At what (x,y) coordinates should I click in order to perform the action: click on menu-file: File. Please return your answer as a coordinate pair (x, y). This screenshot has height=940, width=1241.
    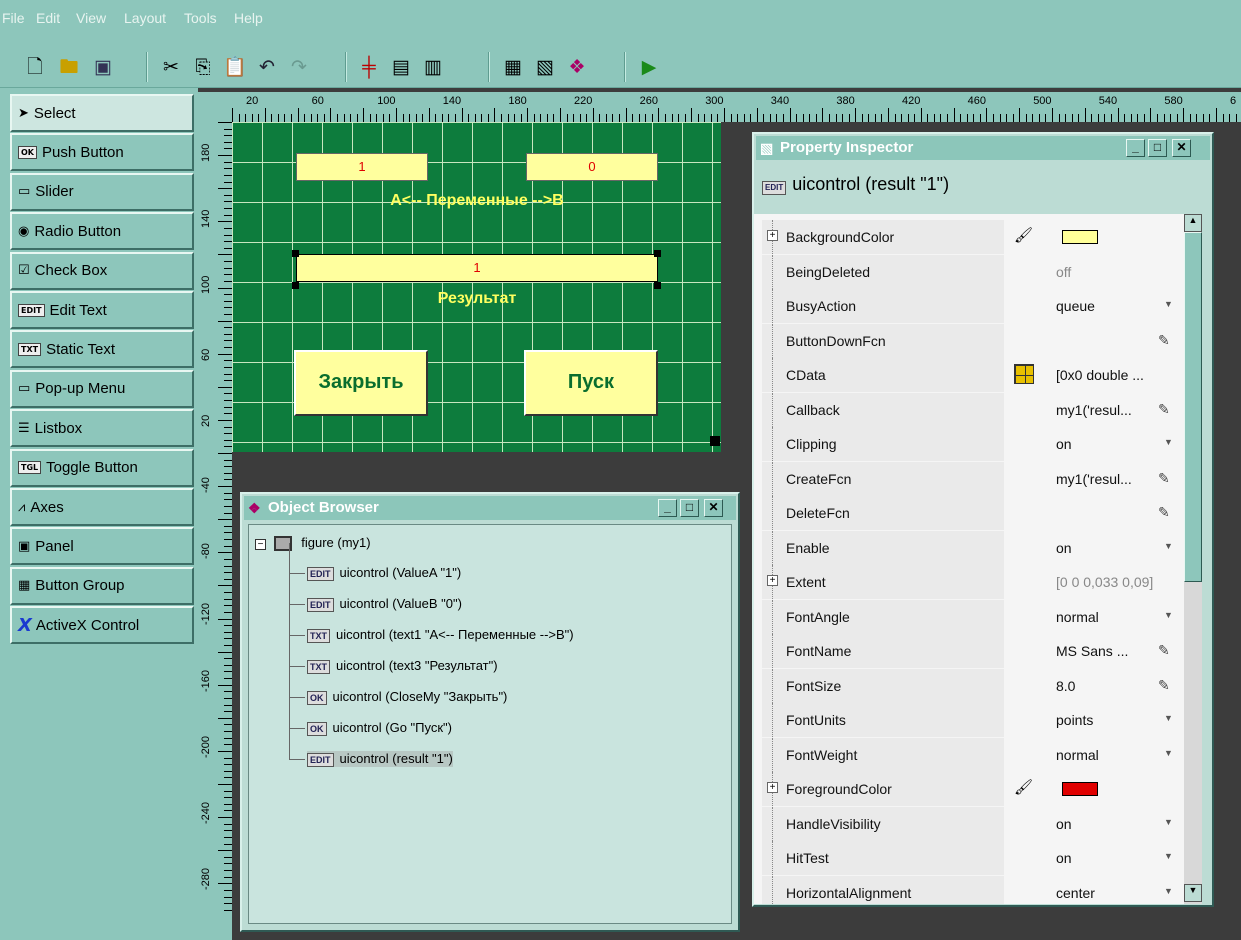
    Looking at the image, I should click on (13, 18).